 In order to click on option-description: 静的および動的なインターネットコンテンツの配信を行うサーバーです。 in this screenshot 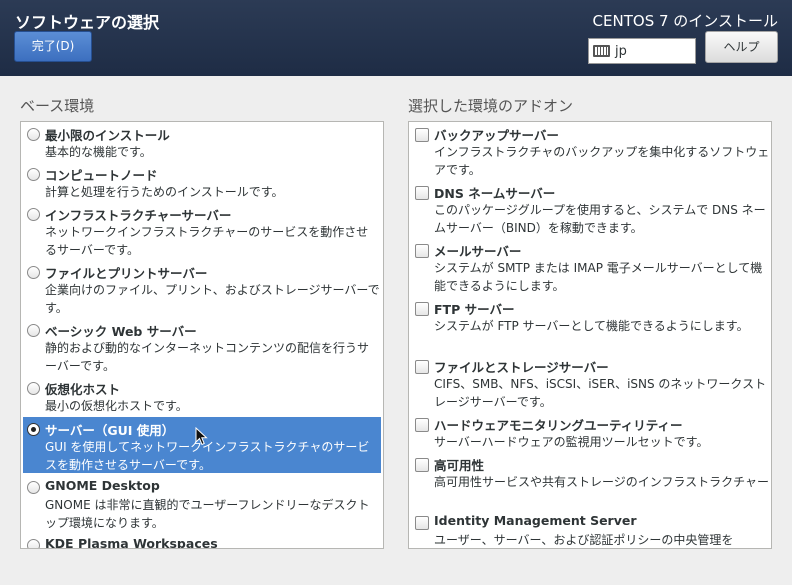, I will do `click(207, 357)`.